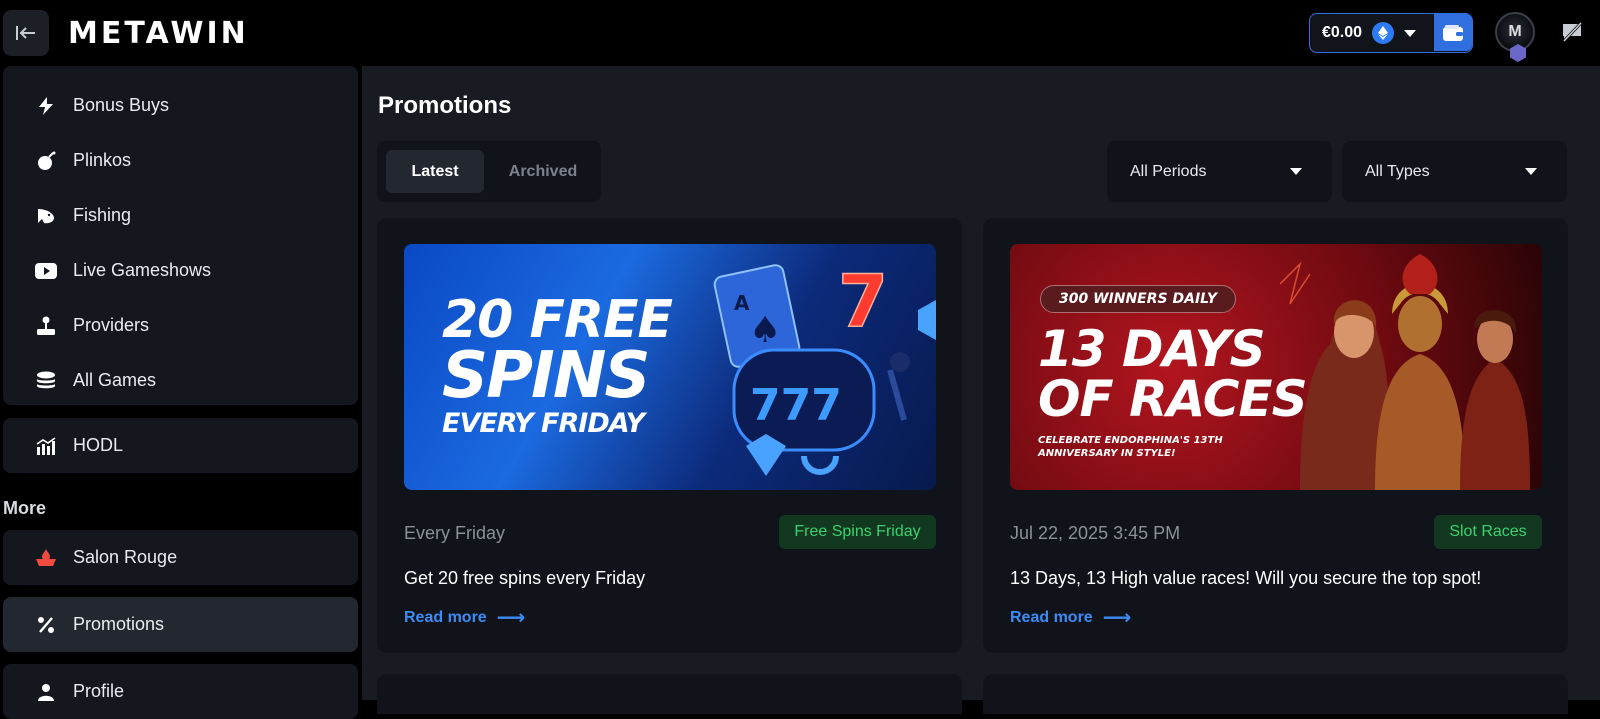 The width and height of the screenshot is (1600, 719). I want to click on wallet-icon, so click(1453, 32).